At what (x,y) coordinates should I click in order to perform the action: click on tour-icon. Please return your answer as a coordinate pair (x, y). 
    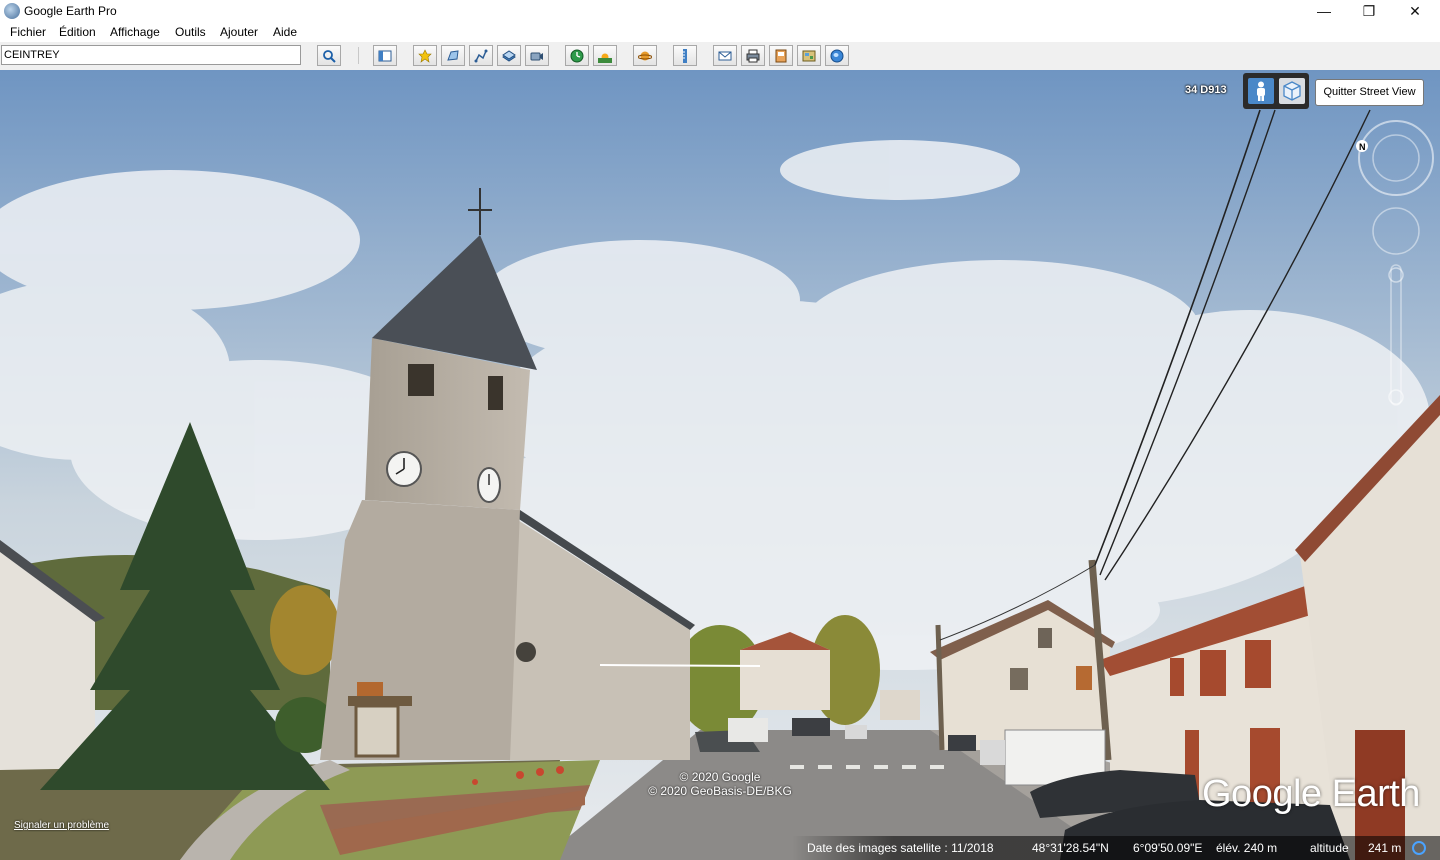
    Looking at the image, I should click on (536, 56).